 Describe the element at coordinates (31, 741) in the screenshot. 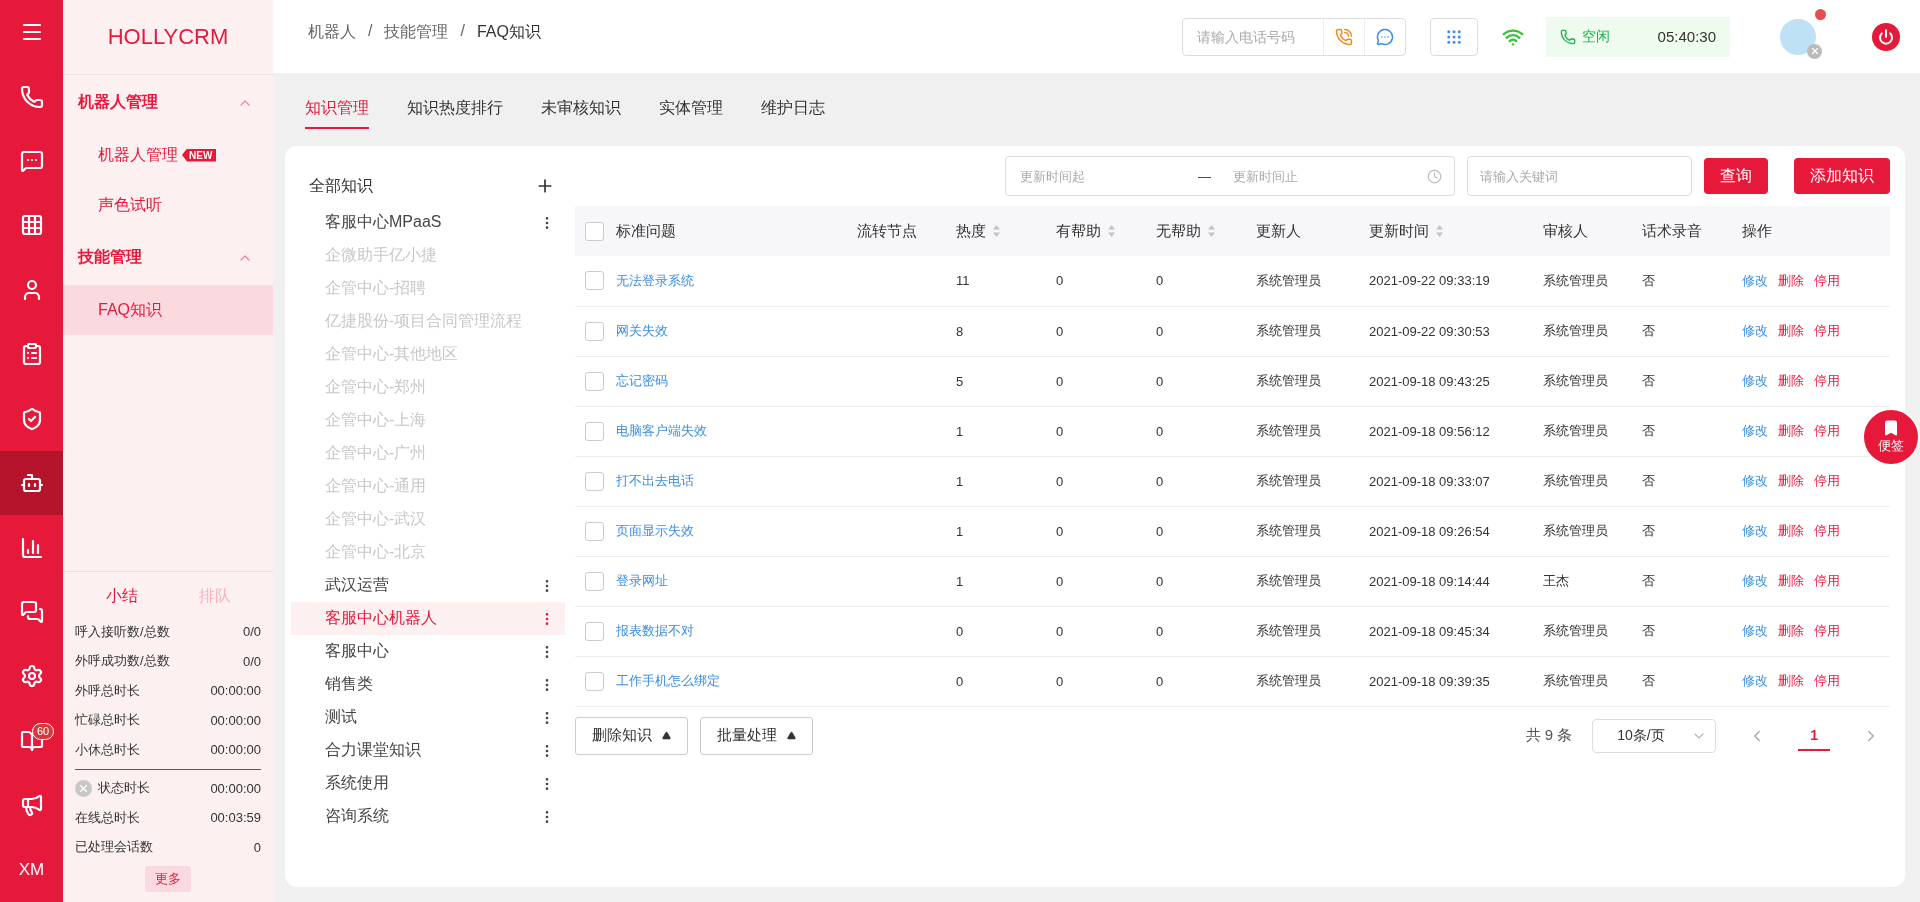

I see `rail-item: 60` at that location.